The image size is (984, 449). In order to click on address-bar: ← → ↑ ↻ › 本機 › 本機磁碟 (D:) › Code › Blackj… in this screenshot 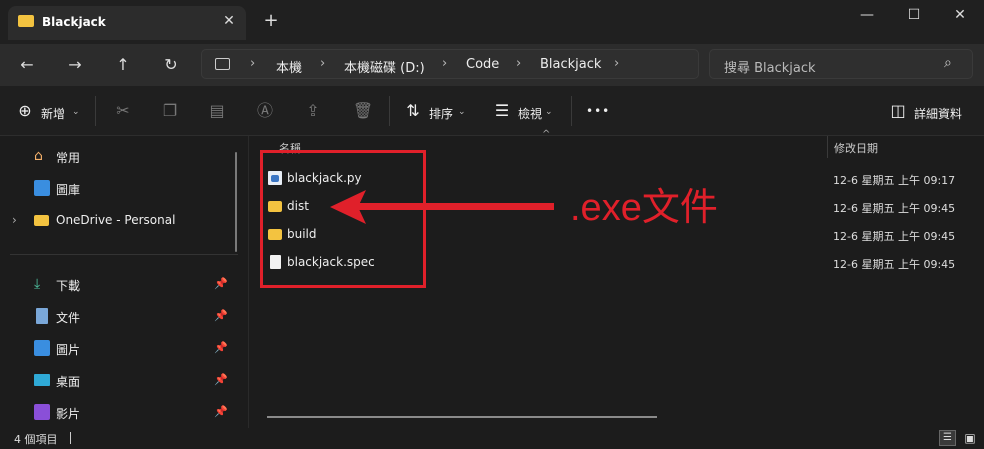, I will do `click(492, 65)`.